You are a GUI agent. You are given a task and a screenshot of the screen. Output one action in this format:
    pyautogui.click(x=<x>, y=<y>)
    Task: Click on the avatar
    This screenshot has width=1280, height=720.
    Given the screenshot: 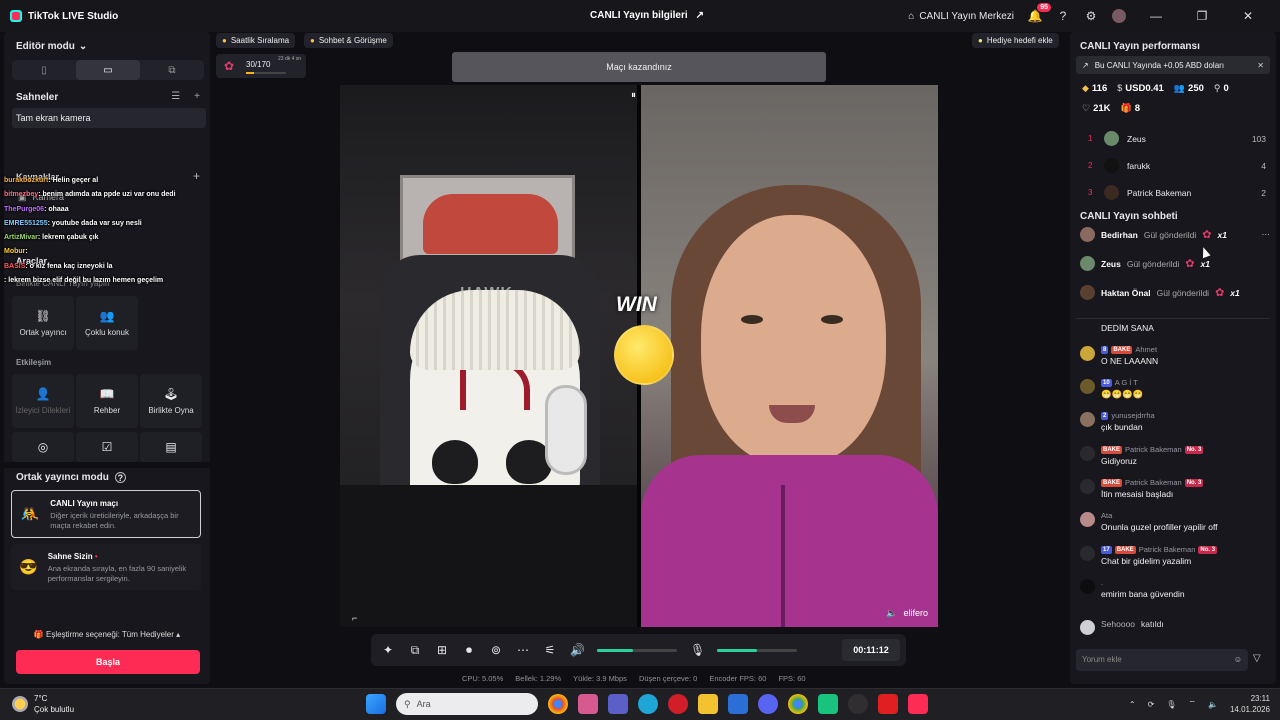 What is the action you would take?
    pyautogui.click(x=1119, y=16)
    